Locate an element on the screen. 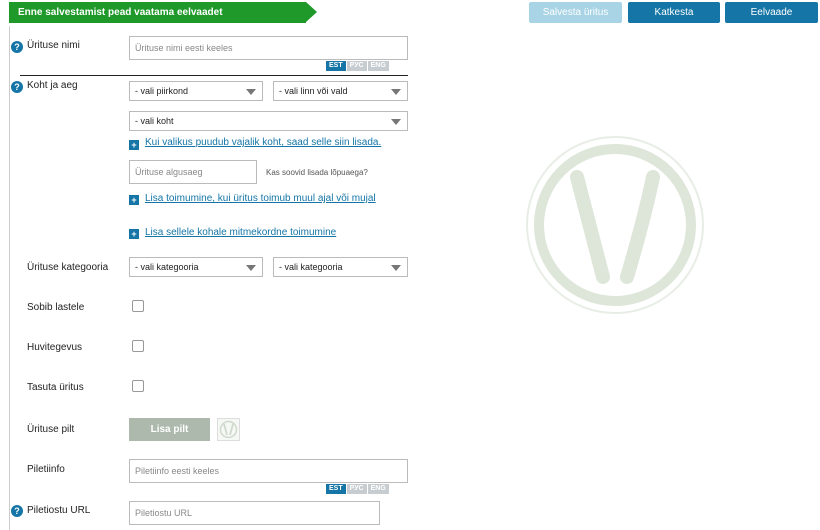 The image size is (820, 530). county-select-value: - vali piirkond is located at coordinates (162, 91).